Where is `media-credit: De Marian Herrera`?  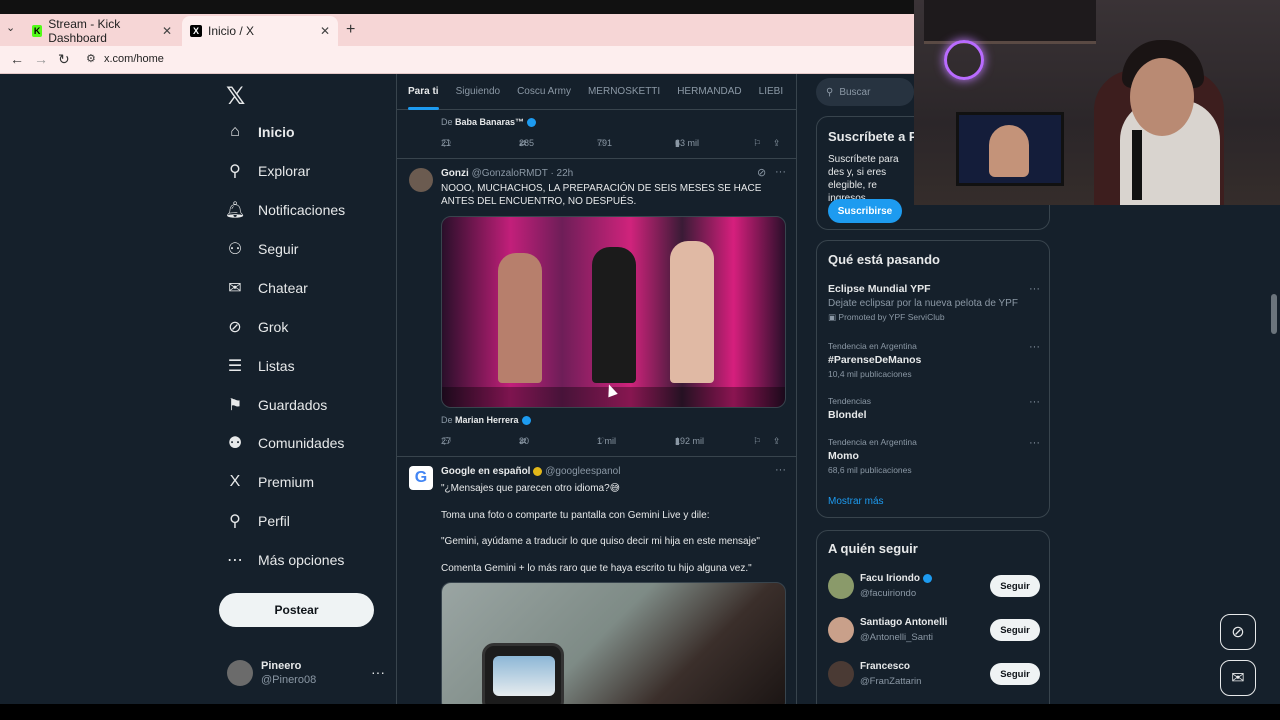
media-credit: De Marian Herrera is located at coordinates (486, 420).